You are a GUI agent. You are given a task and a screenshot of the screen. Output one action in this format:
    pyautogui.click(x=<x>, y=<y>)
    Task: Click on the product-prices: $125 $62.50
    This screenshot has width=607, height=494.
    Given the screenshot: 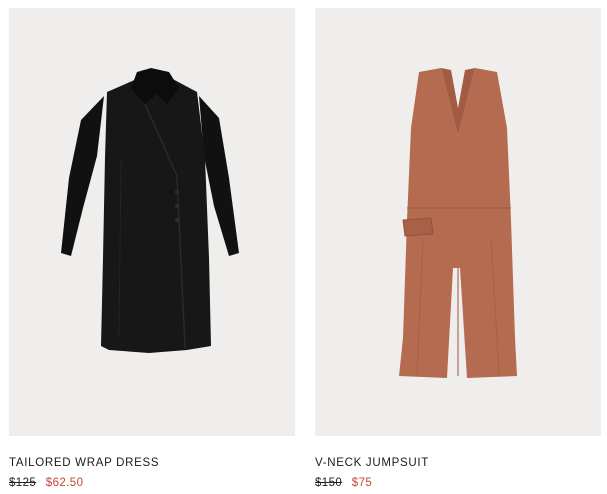 What is the action you would take?
    pyautogui.click(x=152, y=483)
    